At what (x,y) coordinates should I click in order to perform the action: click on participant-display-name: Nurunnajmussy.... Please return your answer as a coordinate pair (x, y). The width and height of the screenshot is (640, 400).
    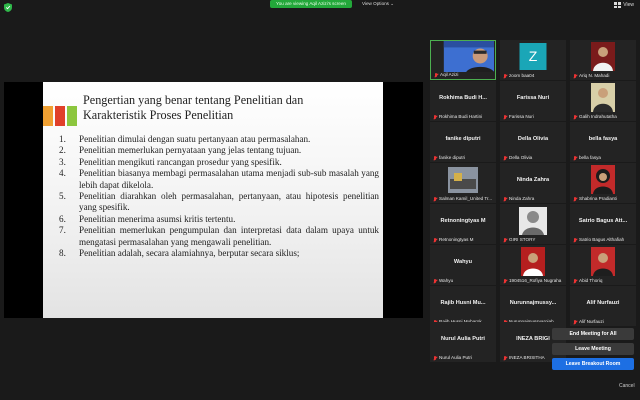
    Looking at the image, I should click on (533, 303).